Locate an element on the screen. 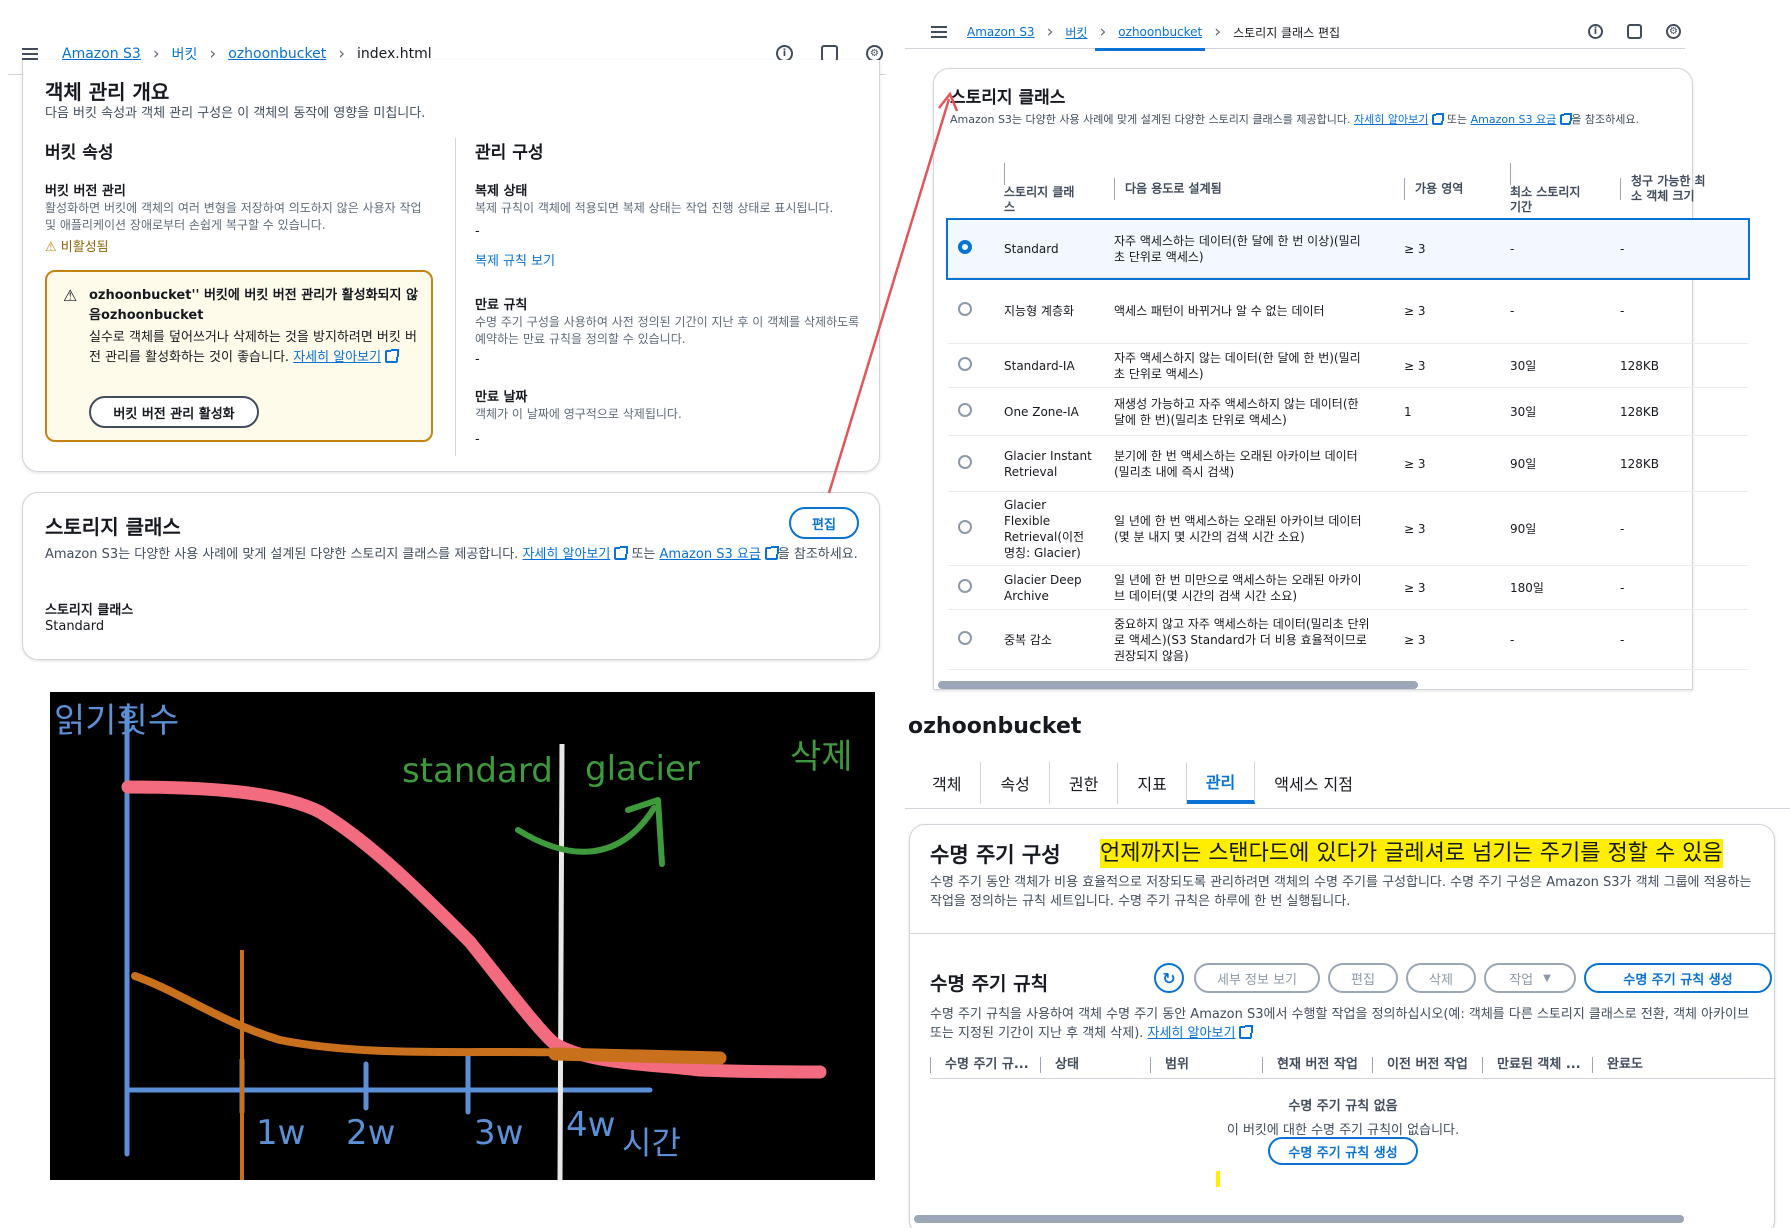  edit-rule-button: 편집 is located at coordinates (1363, 978).